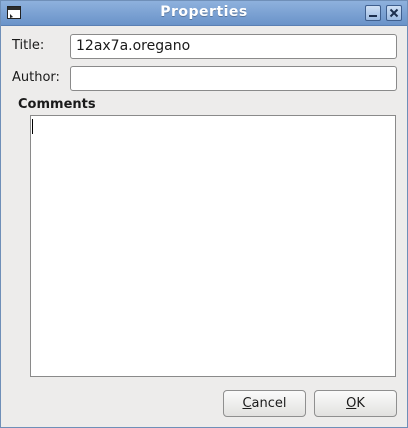 The image size is (408, 428). I want to click on text-cursor, so click(32, 126).